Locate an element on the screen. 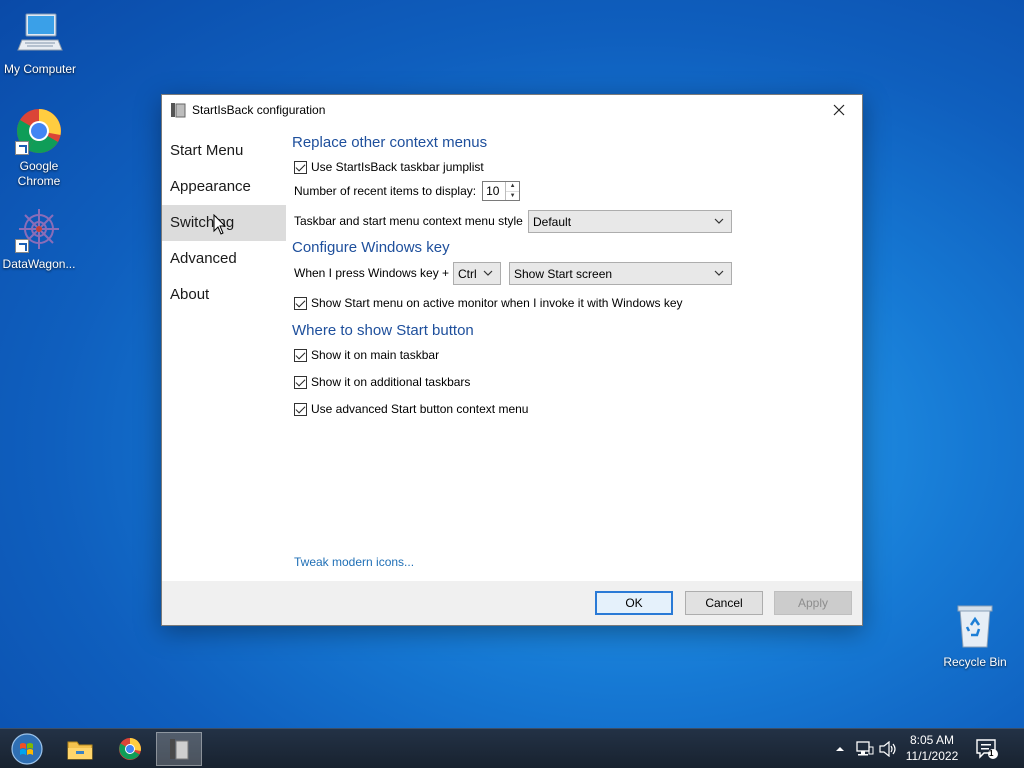 The image size is (1024, 768). section-title-start-button: Where to show Start button is located at coordinates (383, 330).